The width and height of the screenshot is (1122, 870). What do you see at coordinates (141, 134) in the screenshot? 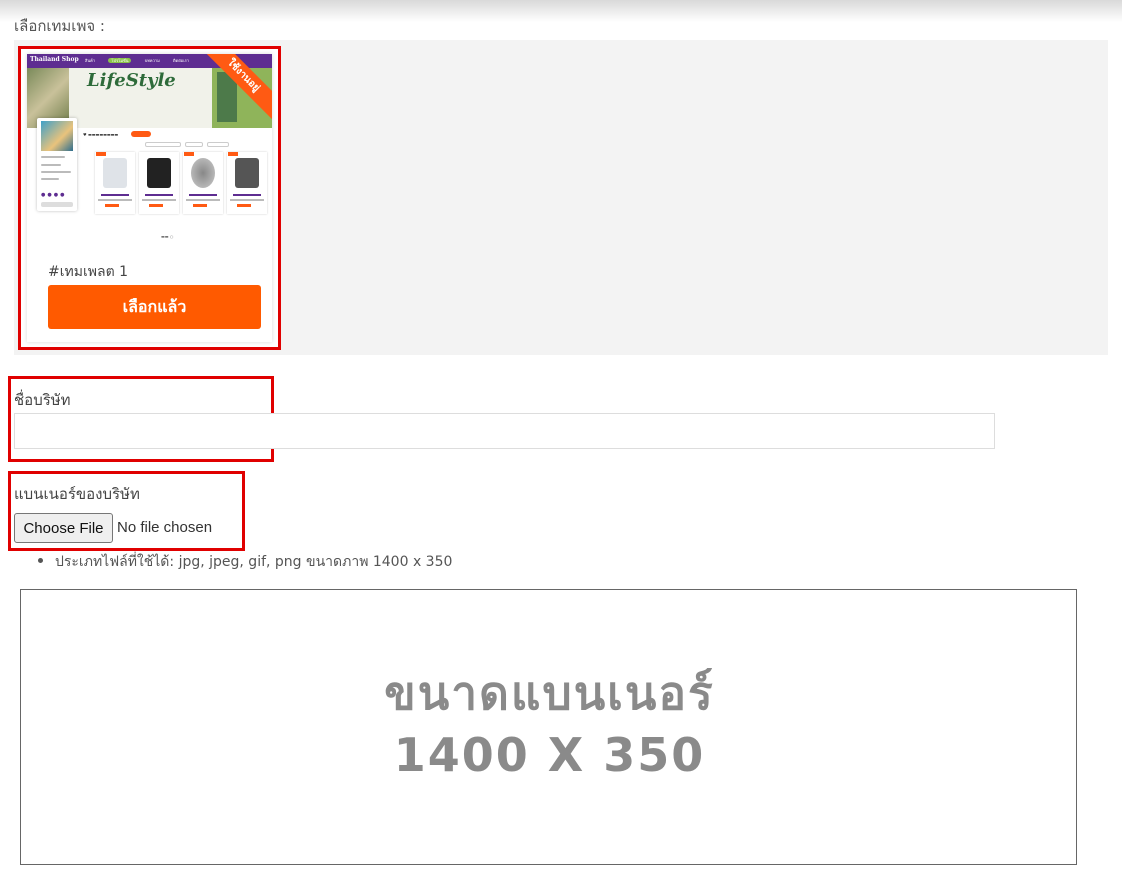
I see `preview-shop-badge` at bounding box center [141, 134].